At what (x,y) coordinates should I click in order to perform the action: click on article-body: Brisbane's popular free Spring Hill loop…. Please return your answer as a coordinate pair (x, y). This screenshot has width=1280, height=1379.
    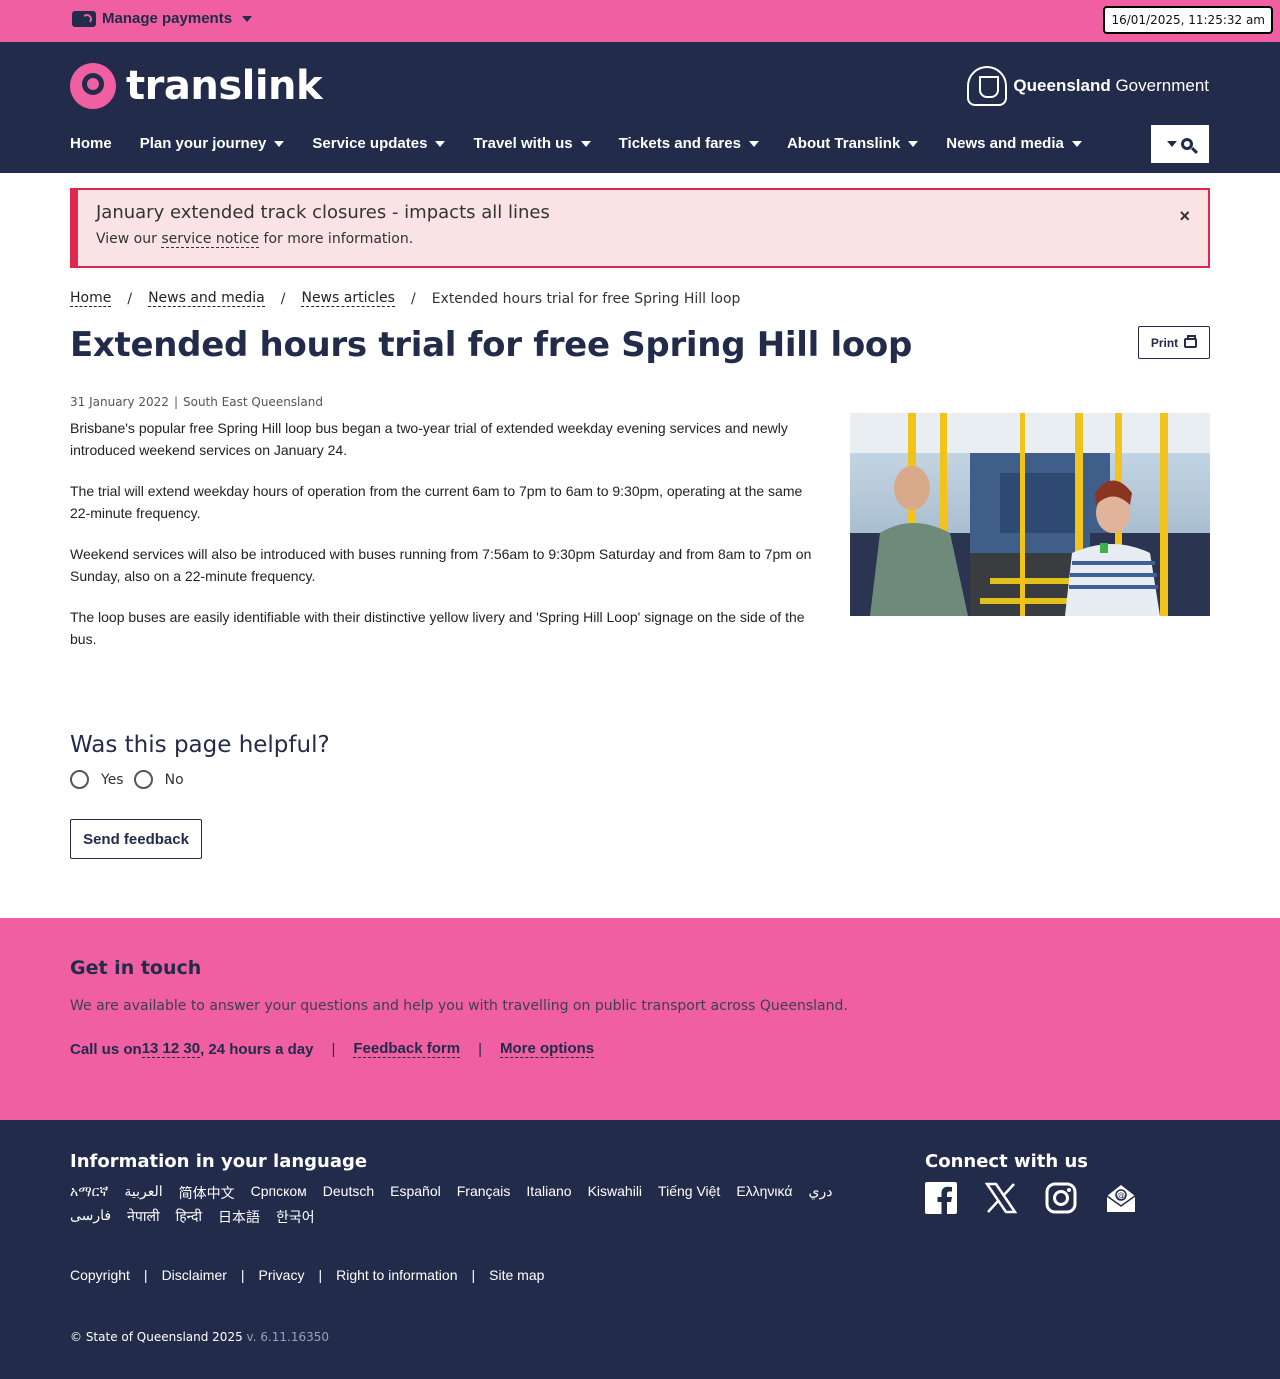
    Looking at the image, I should click on (445, 543).